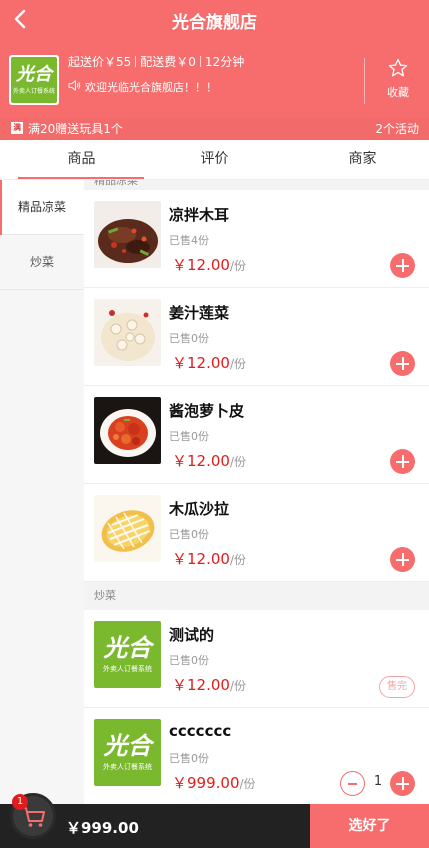 The width and height of the screenshot is (429, 848). I want to click on decrease-quantity-button, so click(352, 783).